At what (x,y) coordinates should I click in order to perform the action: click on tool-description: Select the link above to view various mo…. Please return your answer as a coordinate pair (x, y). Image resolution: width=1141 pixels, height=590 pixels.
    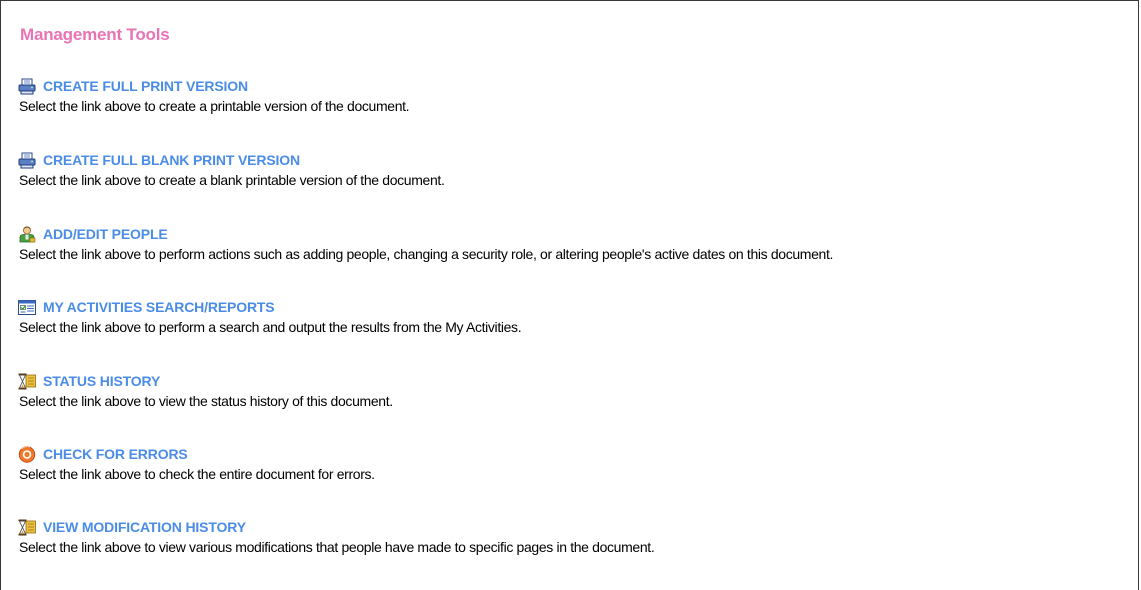
    Looking at the image, I should click on (337, 547).